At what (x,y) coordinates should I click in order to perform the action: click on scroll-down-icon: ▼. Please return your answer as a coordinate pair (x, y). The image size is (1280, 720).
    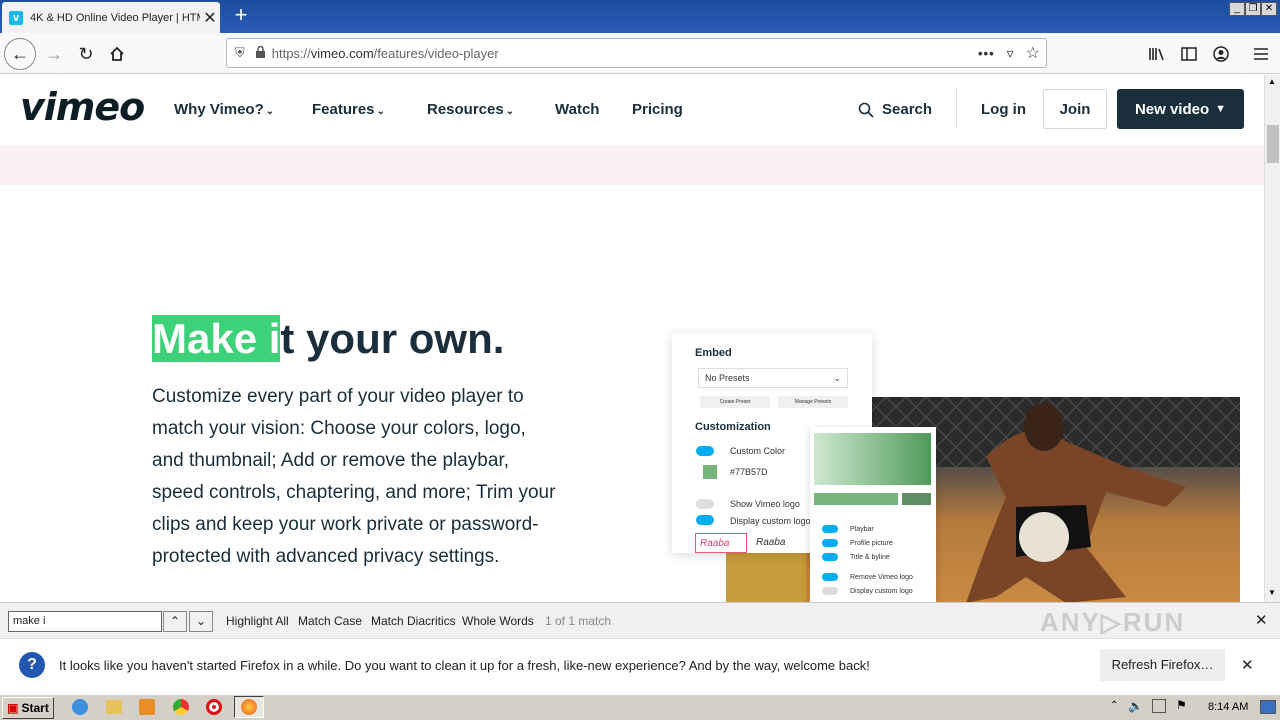
    Looking at the image, I should click on (1272, 592).